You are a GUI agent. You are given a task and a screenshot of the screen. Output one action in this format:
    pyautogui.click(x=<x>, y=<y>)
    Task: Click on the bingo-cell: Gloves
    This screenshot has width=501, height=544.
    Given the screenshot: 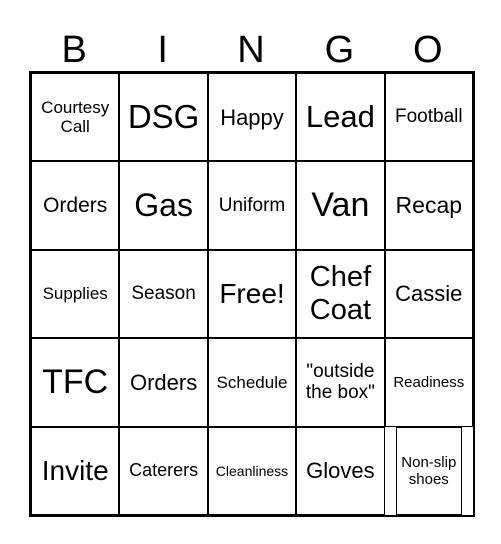 What is the action you would take?
    pyautogui.click(x=340, y=470)
    